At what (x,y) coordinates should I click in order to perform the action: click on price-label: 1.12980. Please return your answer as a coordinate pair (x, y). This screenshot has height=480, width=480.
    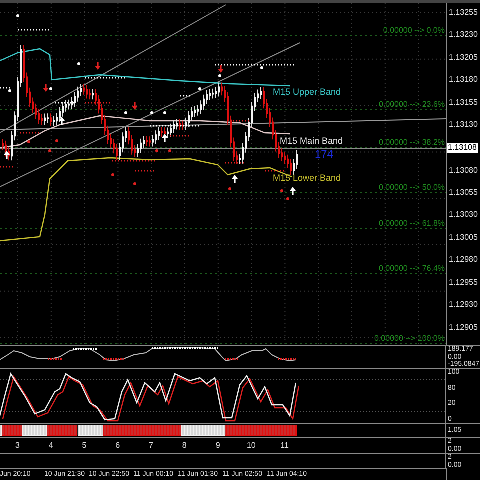
    Looking at the image, I should click on (463, 260).